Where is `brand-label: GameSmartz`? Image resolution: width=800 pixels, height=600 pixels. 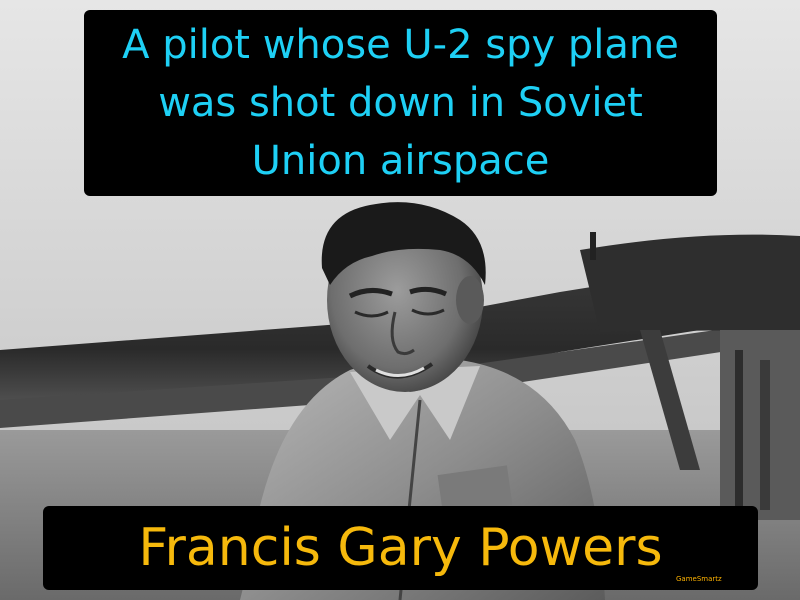 brand-label: GameSmartz is located at coordinates (699, 579).